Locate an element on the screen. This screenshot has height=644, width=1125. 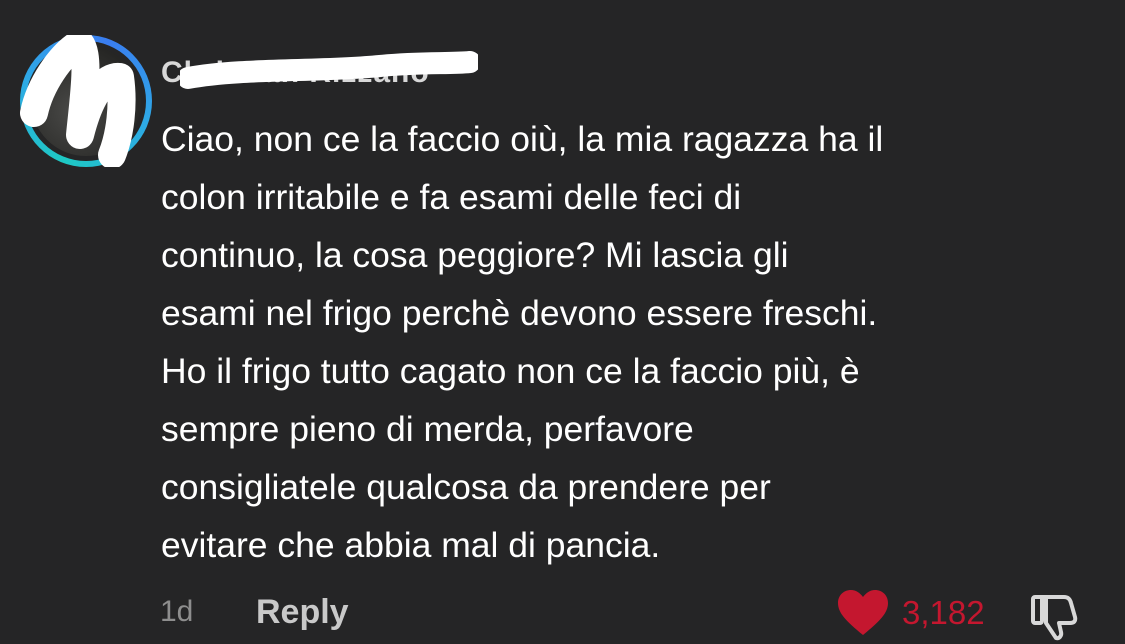
like-button: 3,182 is located at coordinates (910, 613).